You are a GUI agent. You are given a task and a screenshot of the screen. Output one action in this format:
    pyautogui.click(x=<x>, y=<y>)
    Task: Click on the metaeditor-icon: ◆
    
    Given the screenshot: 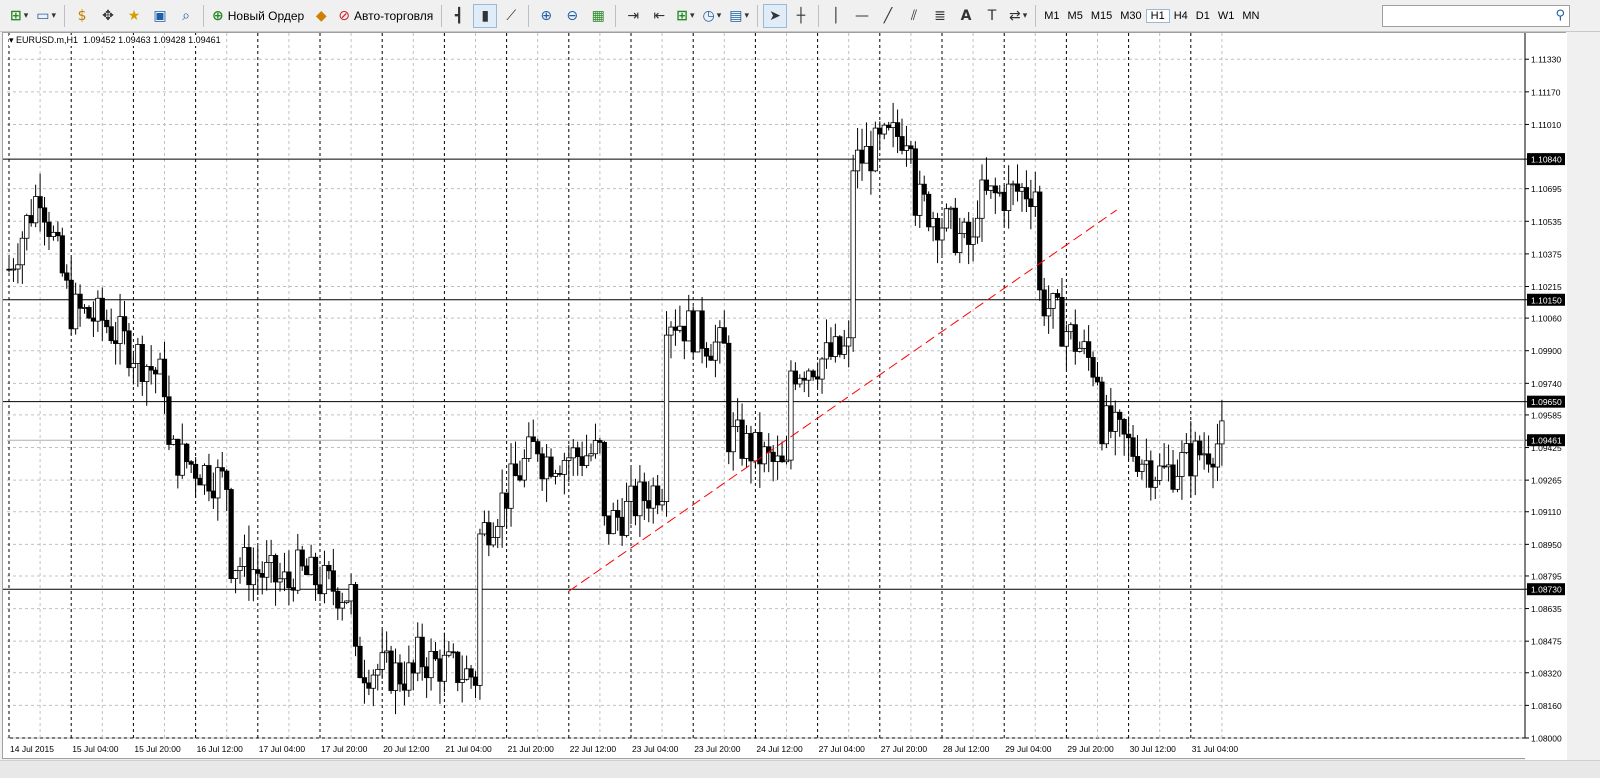 What is the action you would take?
    pyautogui.click(x=321, y=16)
    